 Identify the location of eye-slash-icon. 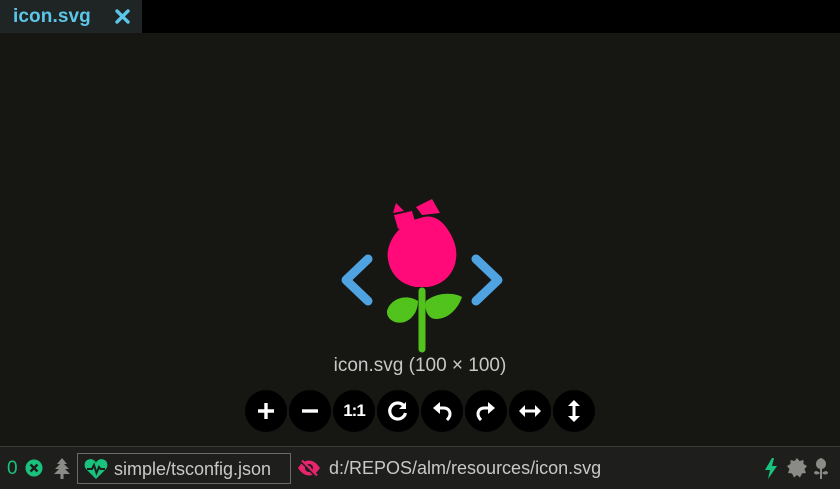
(309, 468).